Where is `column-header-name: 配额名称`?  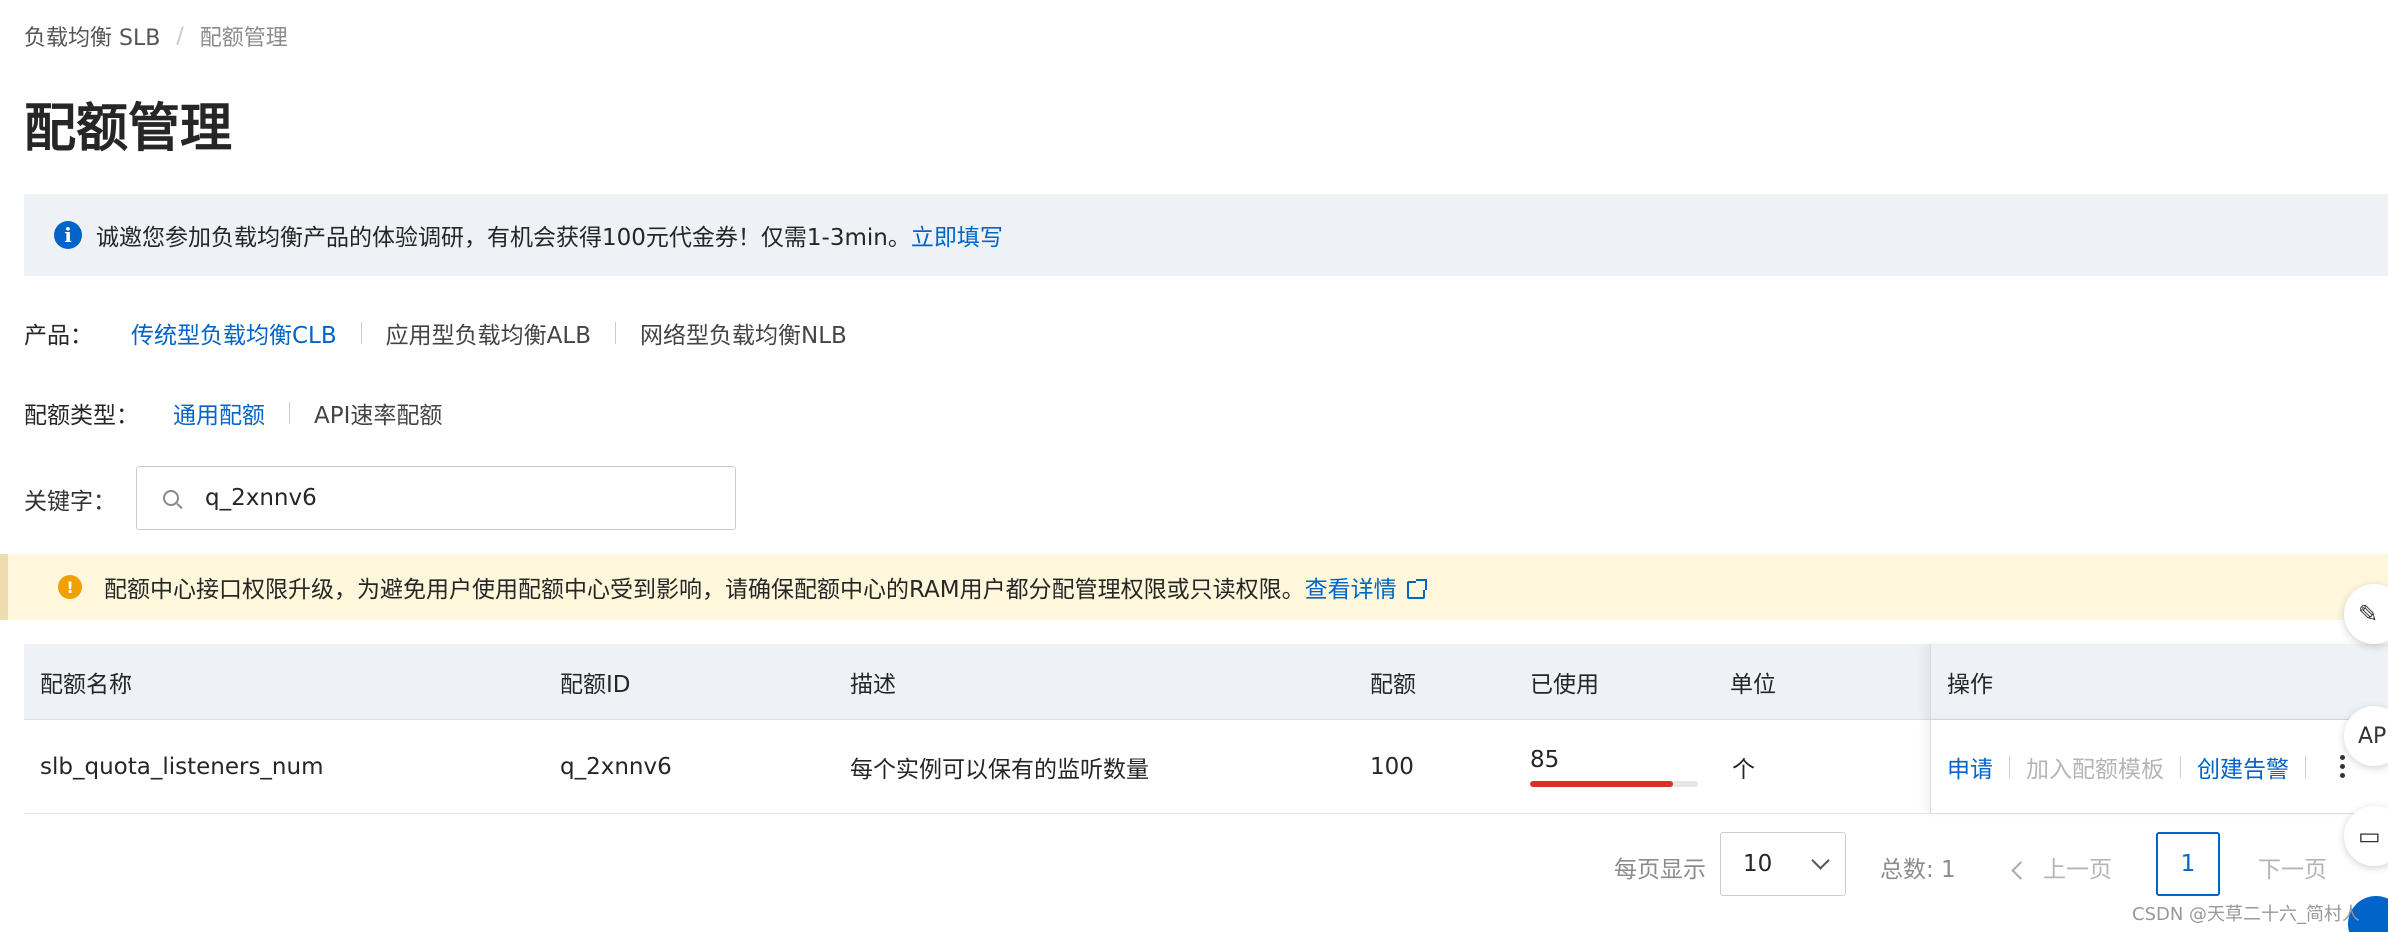 column-header-name: 配额名称 is located at coordinates (86, 684).